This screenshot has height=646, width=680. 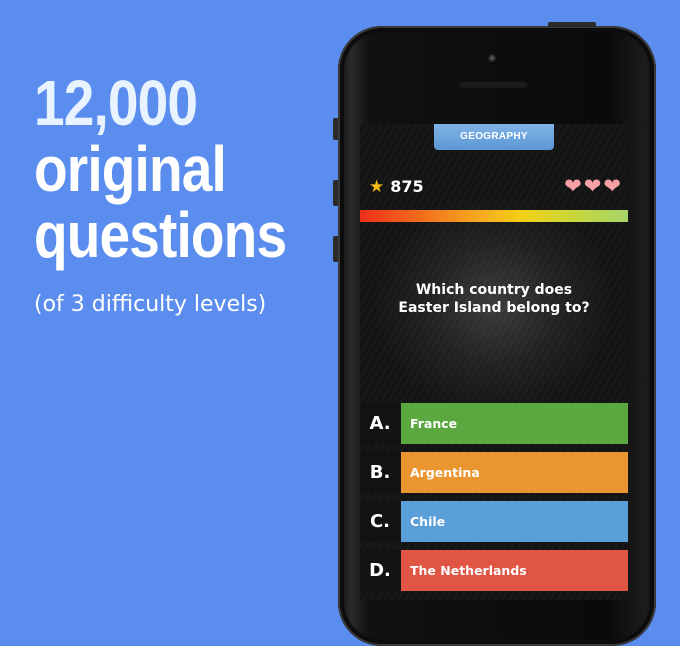 I want to click on side-button-volume-down, so click(x=335, y=249).